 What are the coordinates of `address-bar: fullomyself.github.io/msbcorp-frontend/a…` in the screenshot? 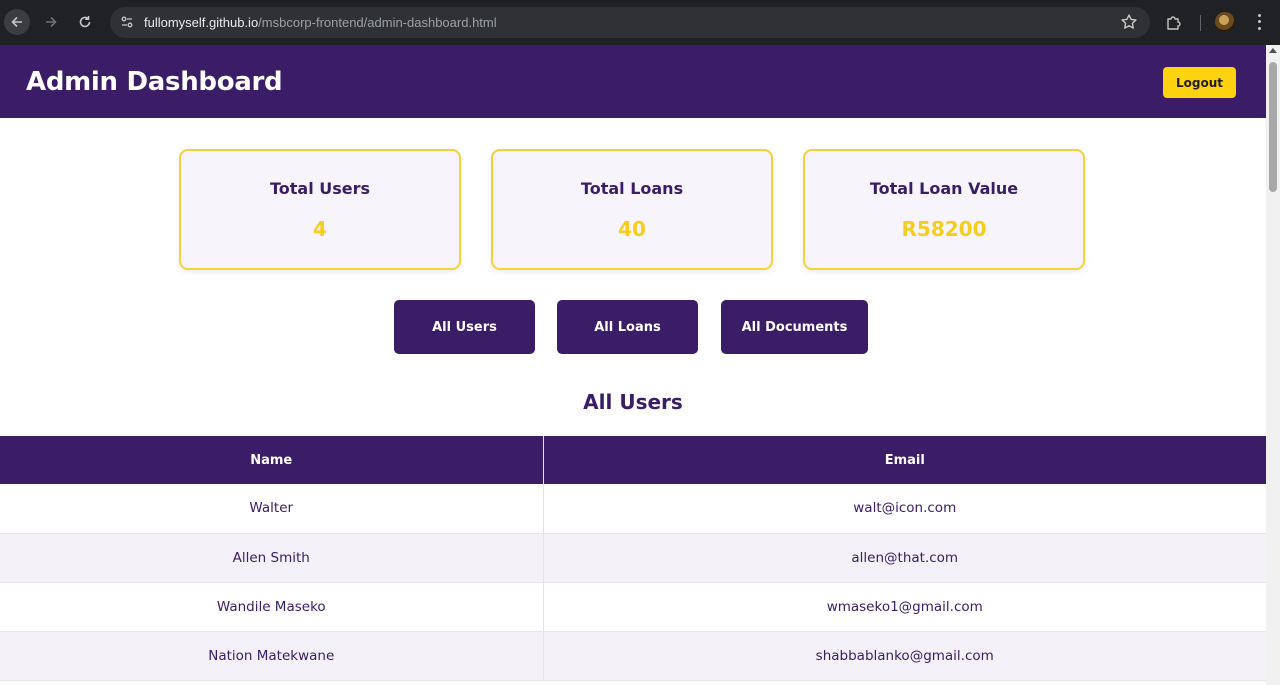 It's located at (630, 22).